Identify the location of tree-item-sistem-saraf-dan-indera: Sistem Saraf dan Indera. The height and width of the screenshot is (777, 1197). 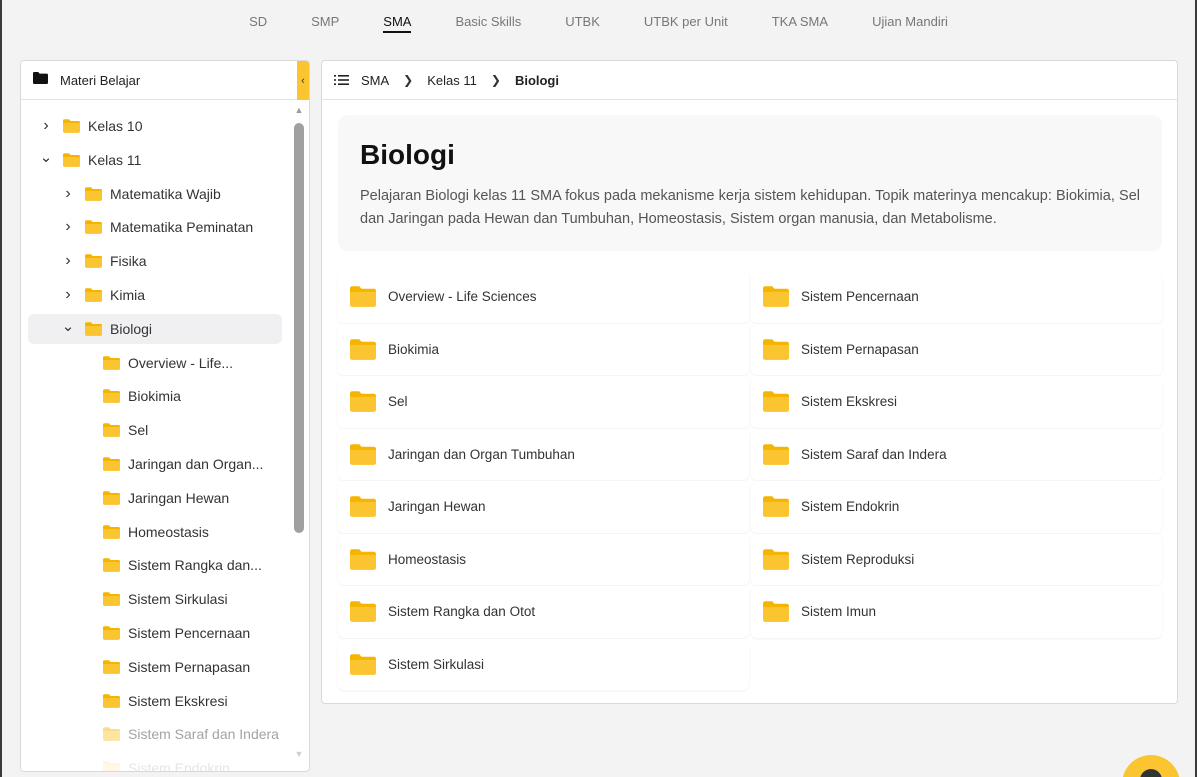
(191, 734).